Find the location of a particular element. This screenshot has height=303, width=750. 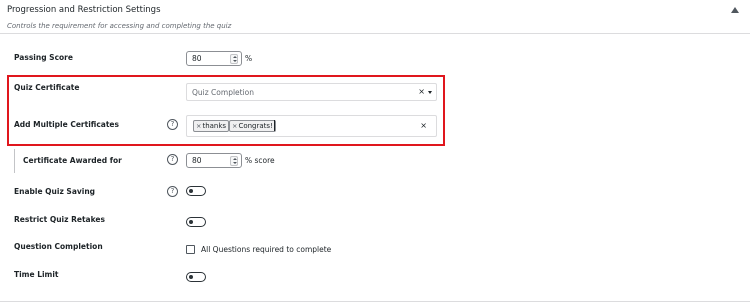

text-cursor is located at coordinates (274, 125).